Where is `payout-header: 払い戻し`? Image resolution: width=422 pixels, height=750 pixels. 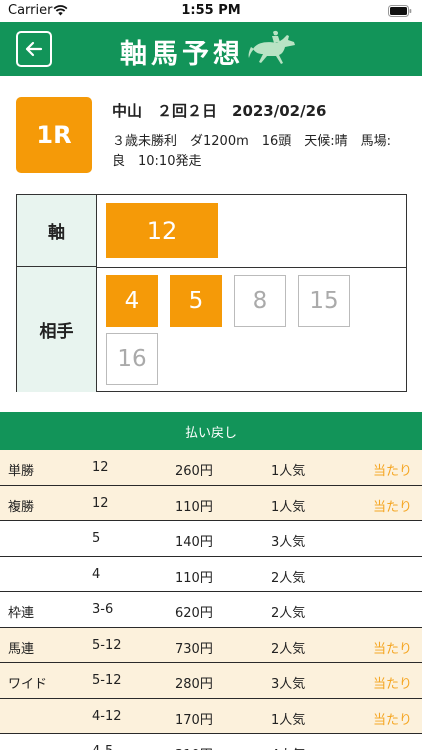 payout-header: 払い戻し is located at coordinates (211, 431).